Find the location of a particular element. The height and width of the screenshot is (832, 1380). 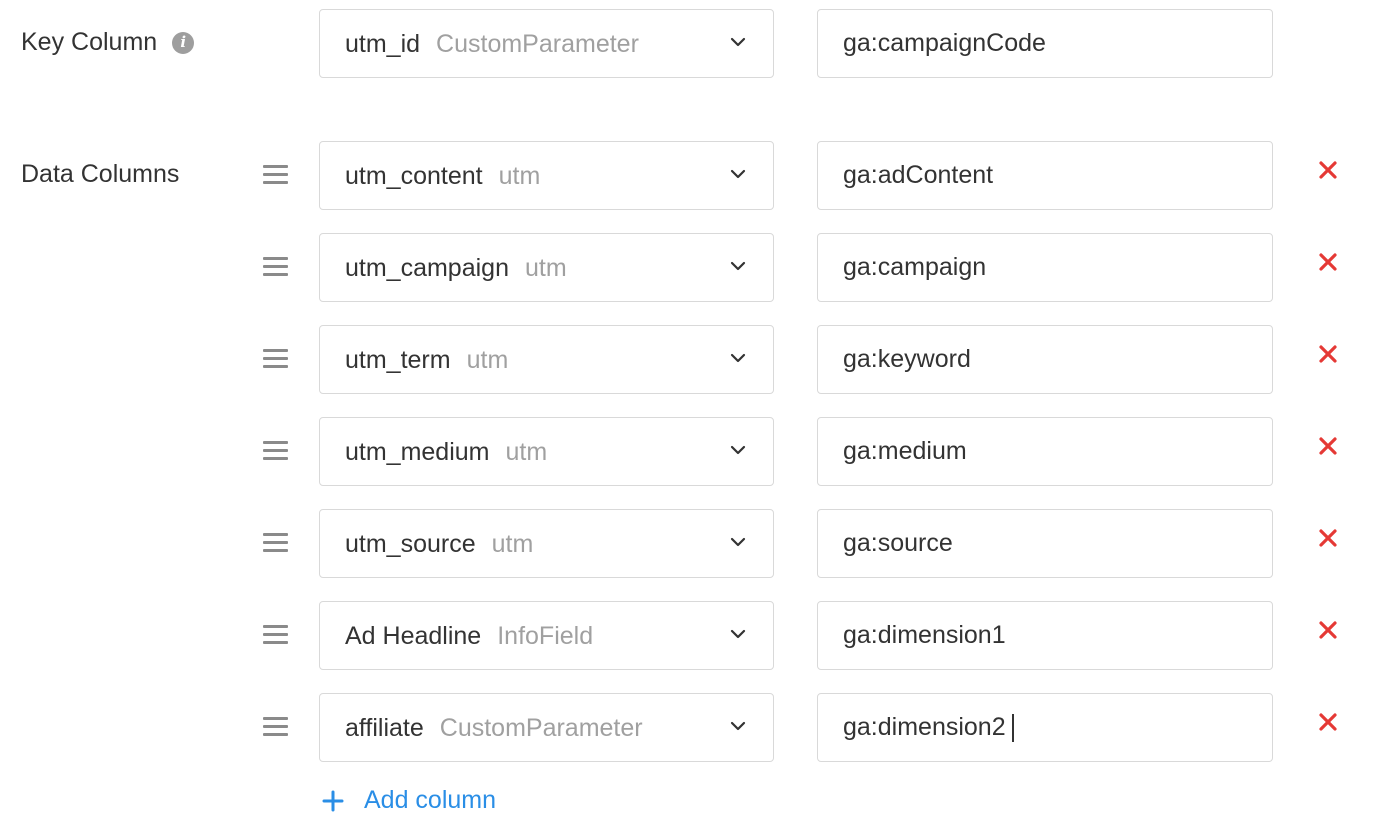

data-column-row: utm_medium utm is located at coordinates (690, 452).